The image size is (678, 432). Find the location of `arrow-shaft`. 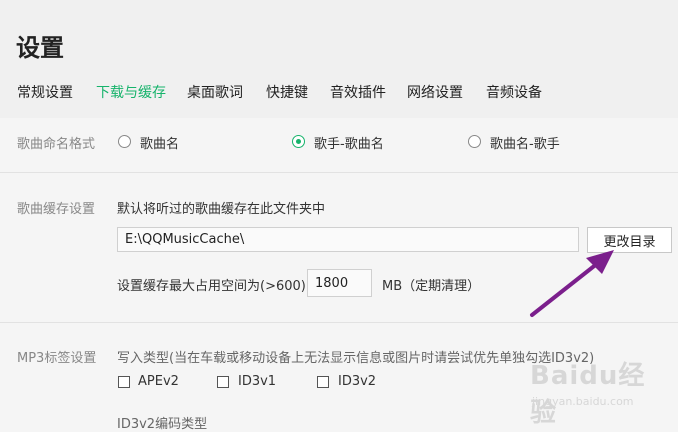

arrow-shaft is located at coordinates (565, 289).